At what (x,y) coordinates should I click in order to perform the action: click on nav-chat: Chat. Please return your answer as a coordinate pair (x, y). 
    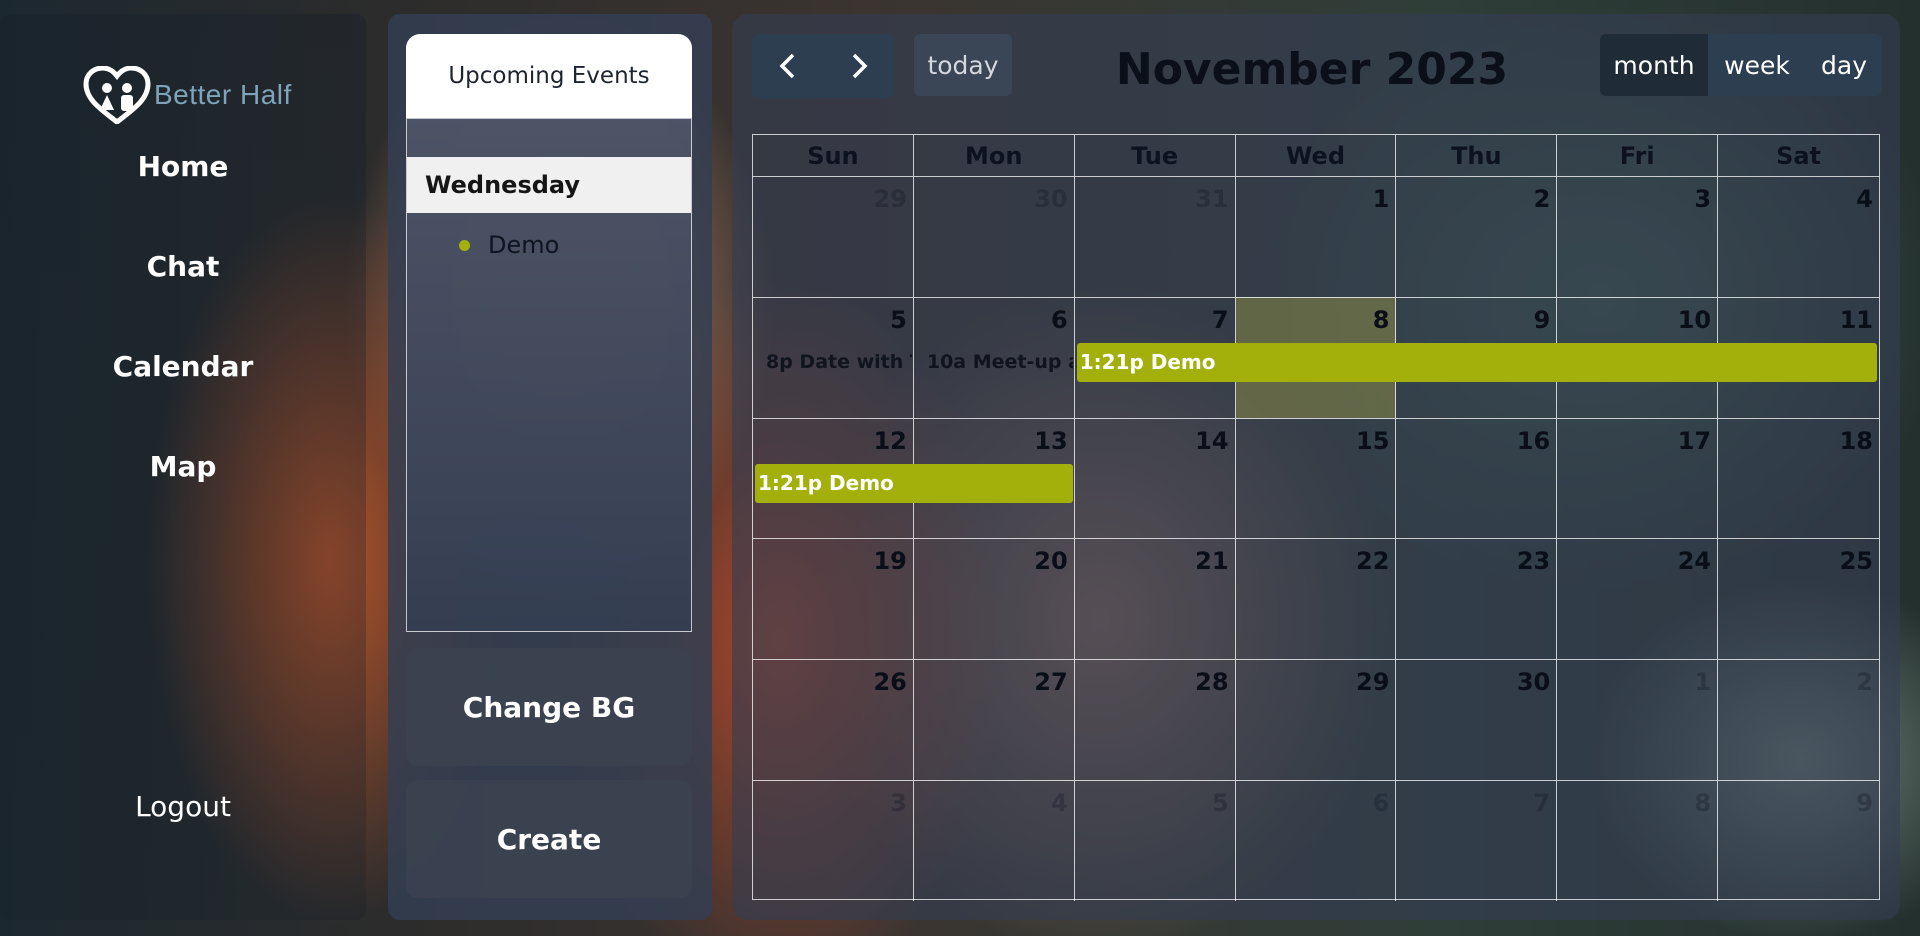
    Looking at the image, I should click on (183, 266).